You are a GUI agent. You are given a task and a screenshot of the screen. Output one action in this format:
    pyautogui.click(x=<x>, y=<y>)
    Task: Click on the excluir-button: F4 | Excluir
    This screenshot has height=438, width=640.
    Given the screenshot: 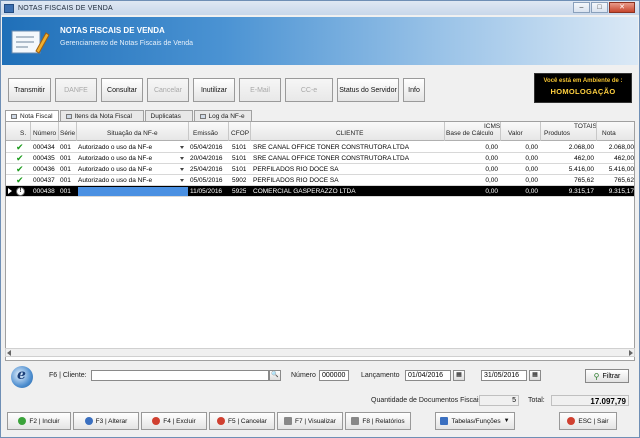 What is the action you would take?
    pyautogui.click(x=174, y=421)
    